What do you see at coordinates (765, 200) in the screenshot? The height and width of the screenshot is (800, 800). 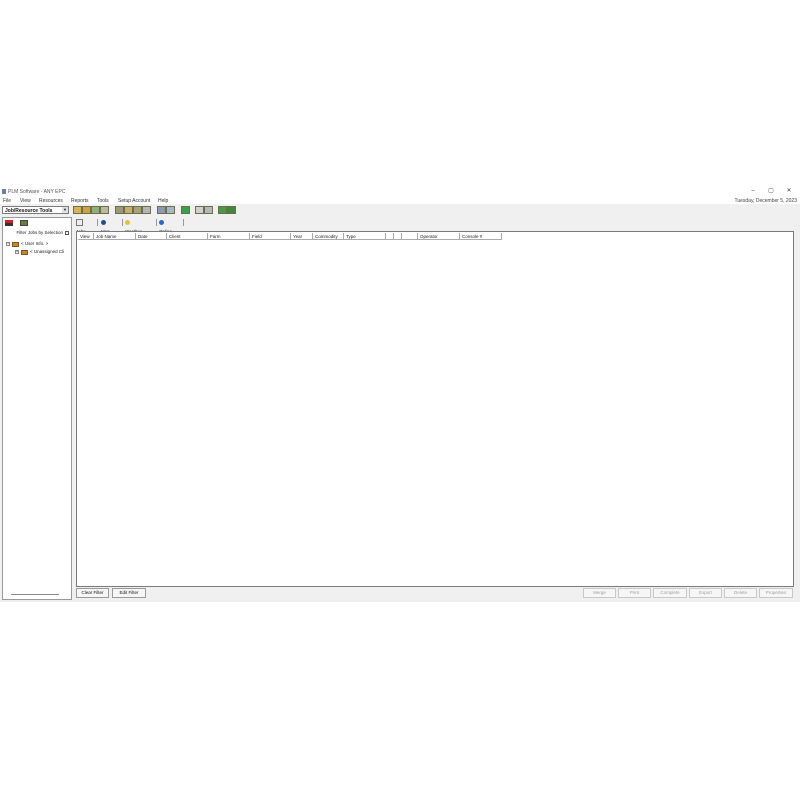 I see `current-date: Tuesday, December 5, 2023` at bounding box center [765, 200].